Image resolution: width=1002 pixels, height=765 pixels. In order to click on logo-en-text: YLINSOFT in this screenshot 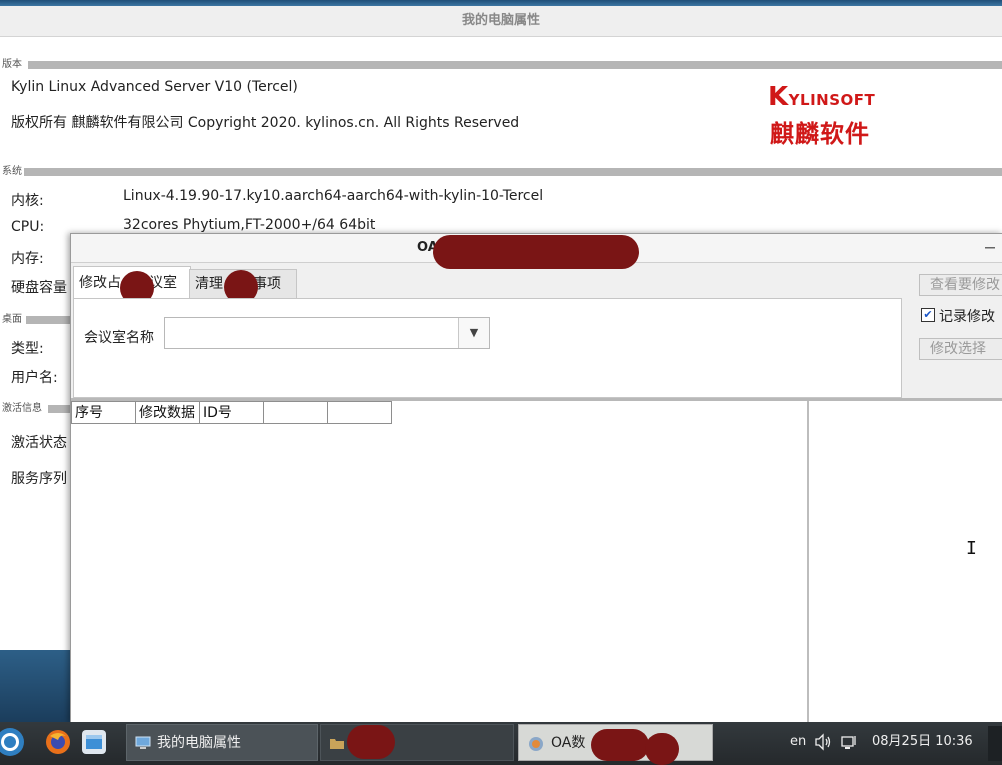, I will do `click(832, 100)`.